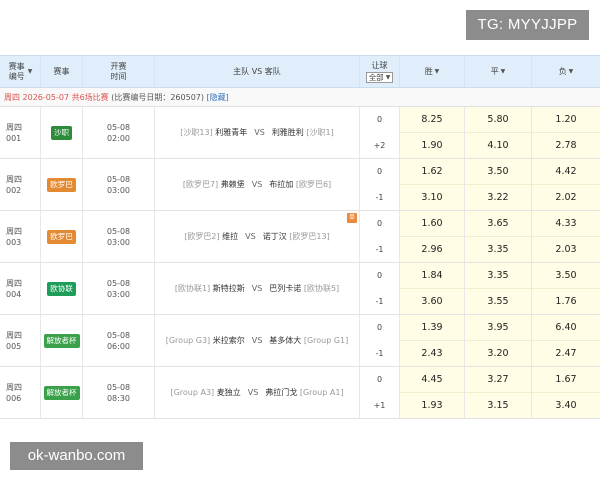 The width and height of the screenshot is (600, 480). I want to click on header-match-no: 赛事编号 ▼, so click(20, 71).